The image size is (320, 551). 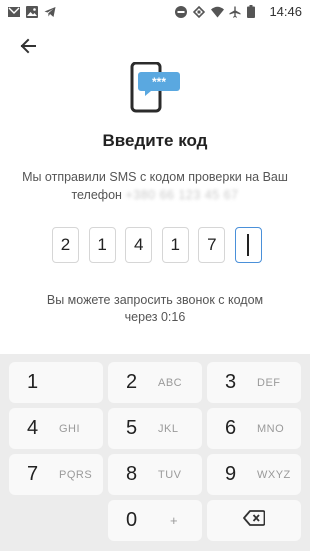 What do you see at coordinates (139, 245) in the screenshot?
I see `code-digit-box: 4` at bounding box center [139, 245].